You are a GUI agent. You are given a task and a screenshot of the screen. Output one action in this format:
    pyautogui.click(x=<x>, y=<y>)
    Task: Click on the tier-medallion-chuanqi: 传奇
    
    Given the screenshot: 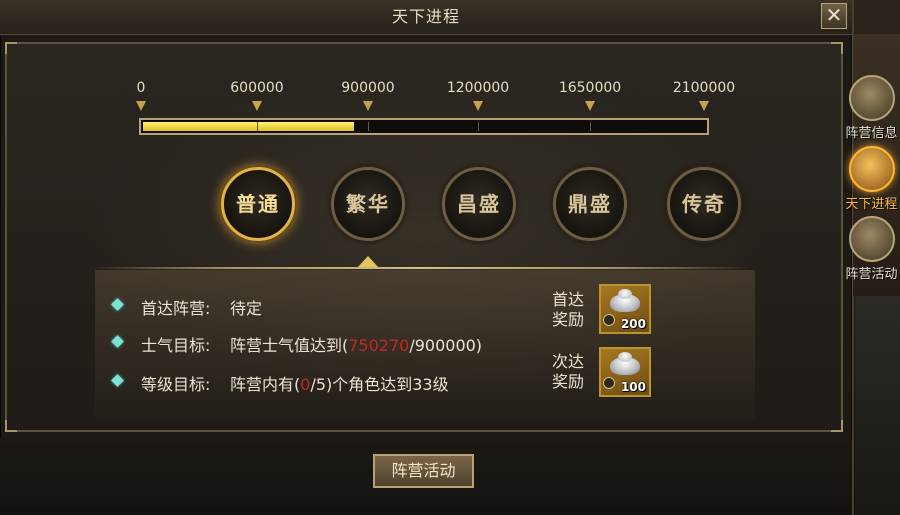 What is the action you would take?
    pyautogui.click(x=704, y=204)
    